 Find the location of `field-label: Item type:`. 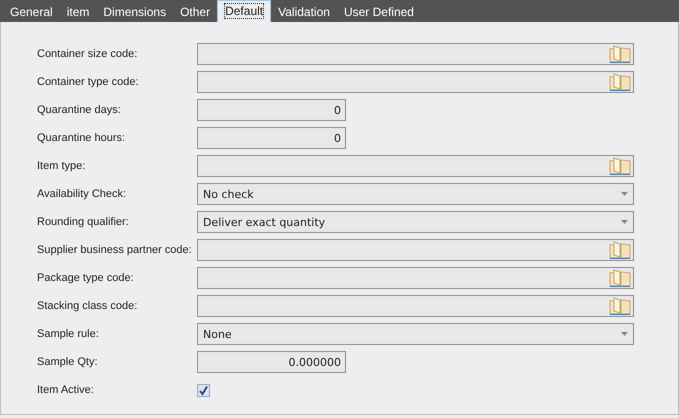

field-label: Item type: is located at coordinates (61, 166).